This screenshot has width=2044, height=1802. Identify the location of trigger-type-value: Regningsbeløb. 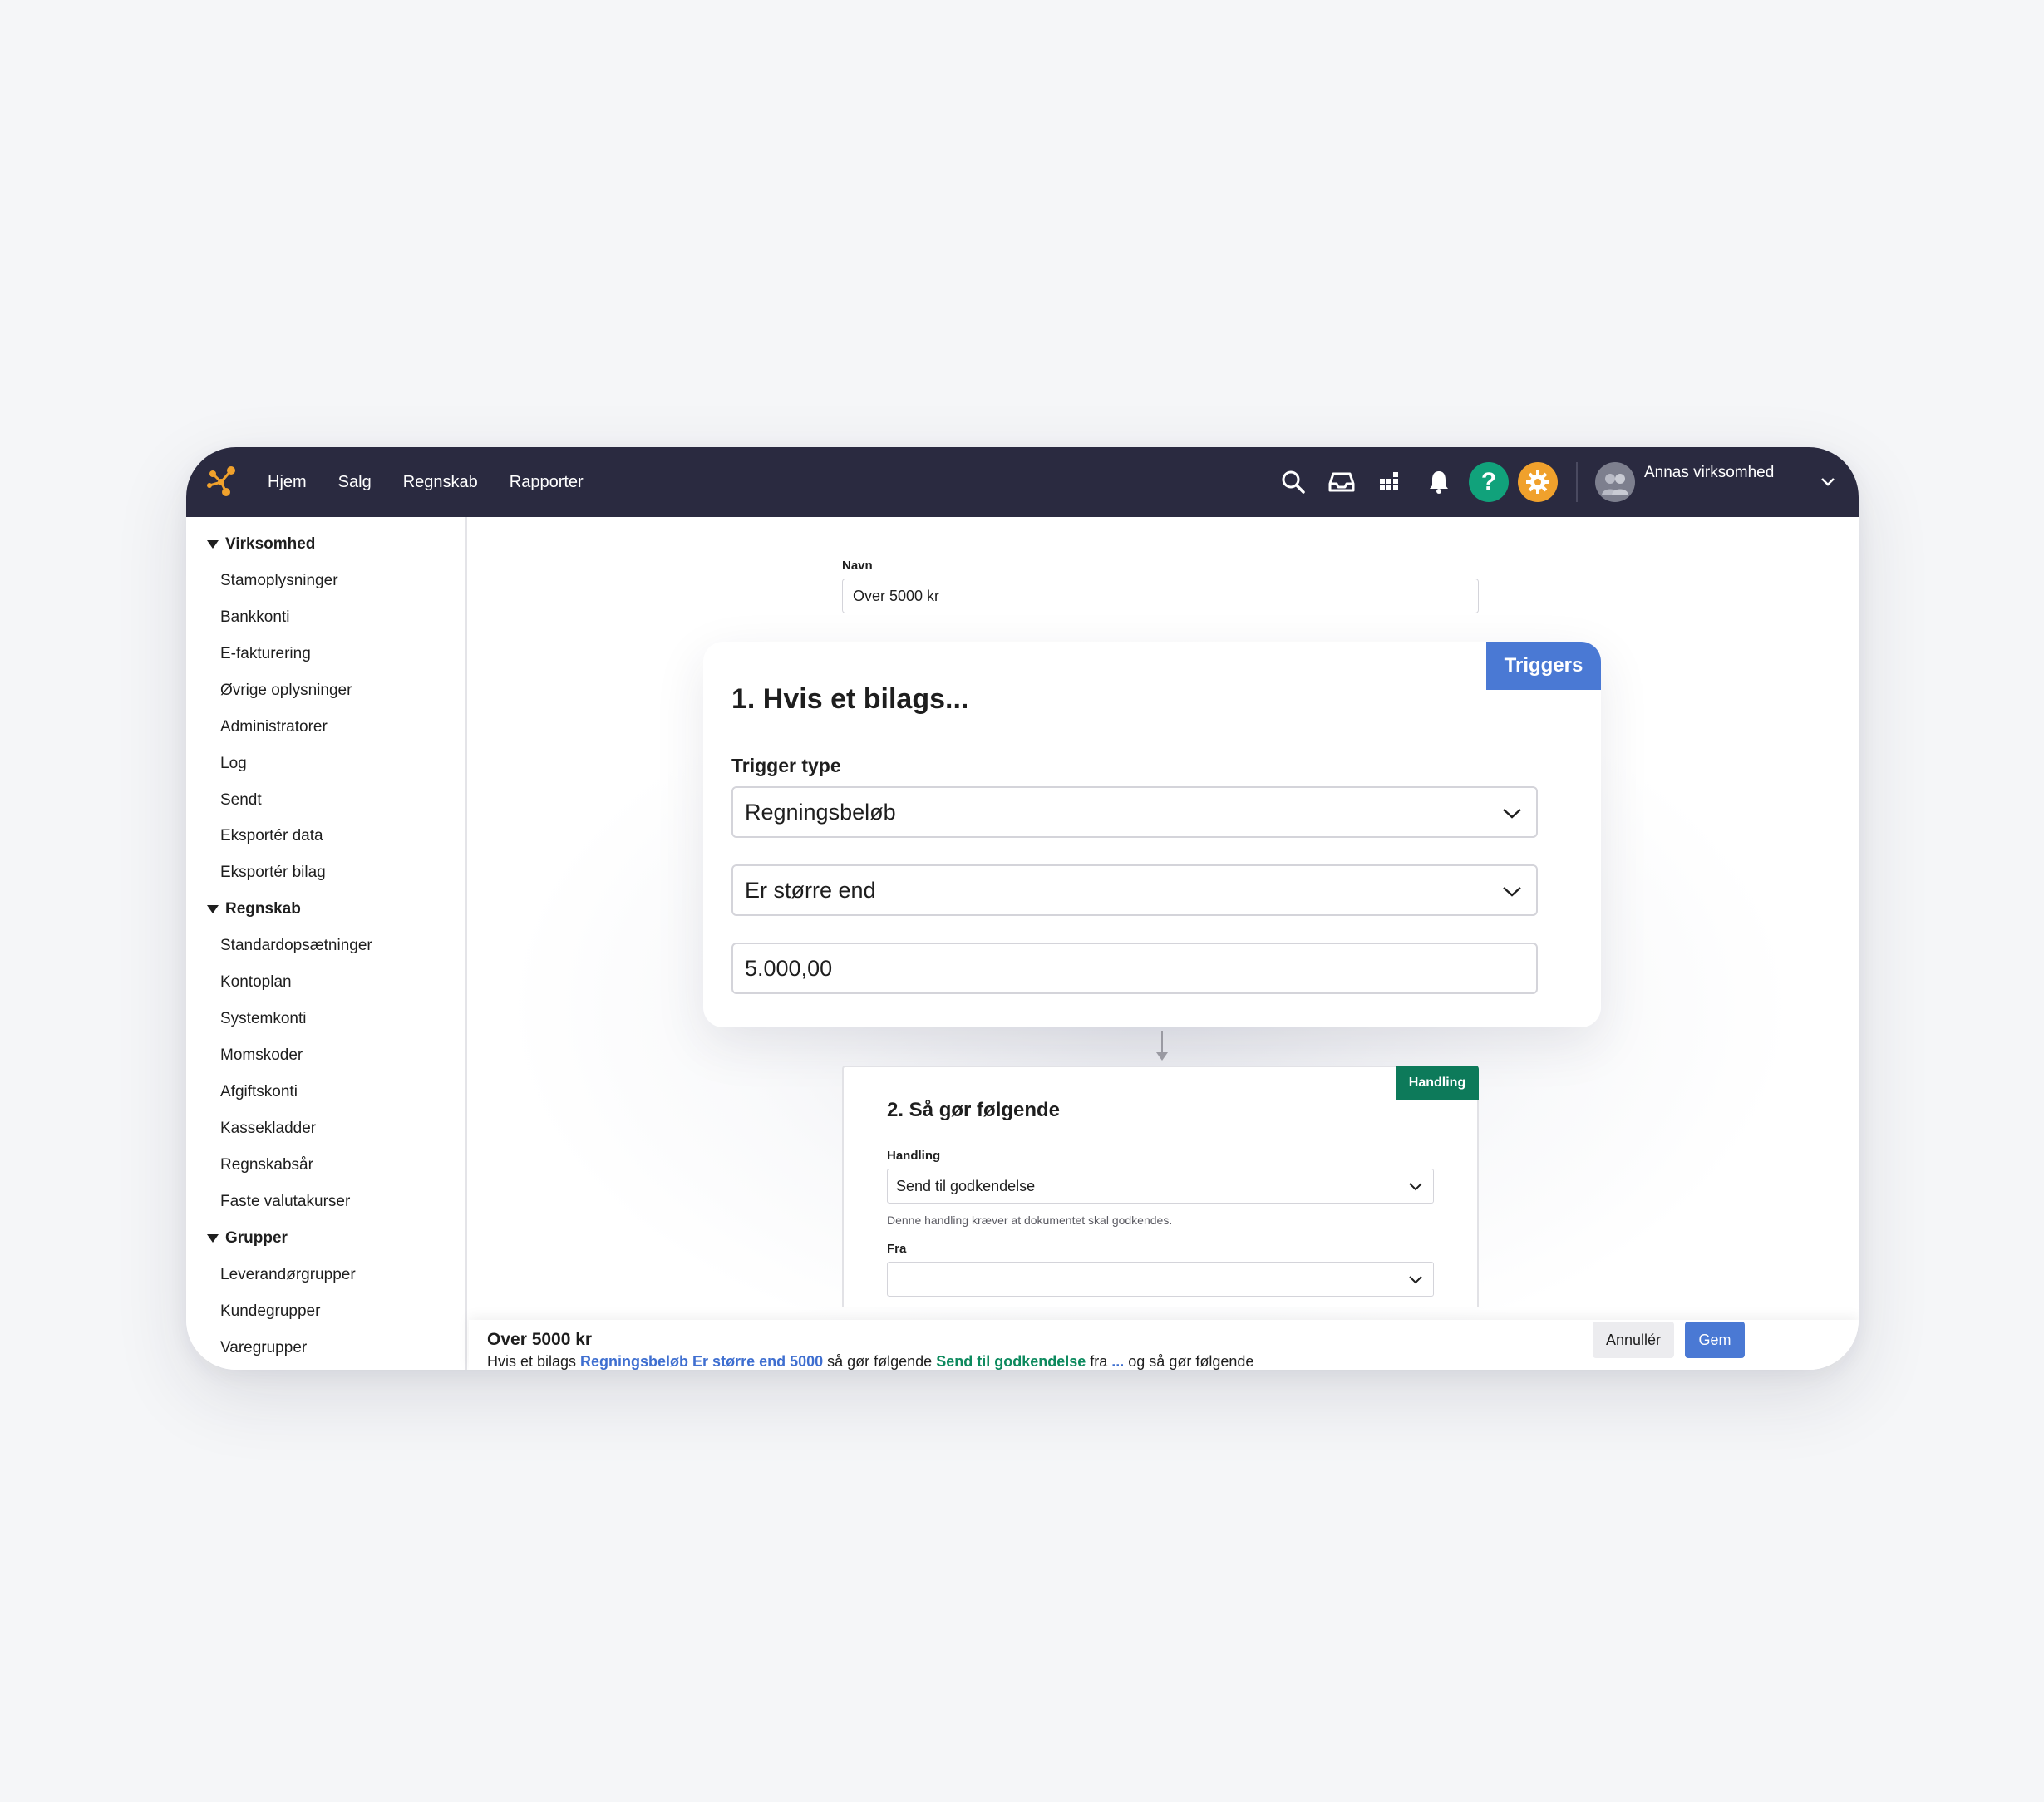
(820, 812).